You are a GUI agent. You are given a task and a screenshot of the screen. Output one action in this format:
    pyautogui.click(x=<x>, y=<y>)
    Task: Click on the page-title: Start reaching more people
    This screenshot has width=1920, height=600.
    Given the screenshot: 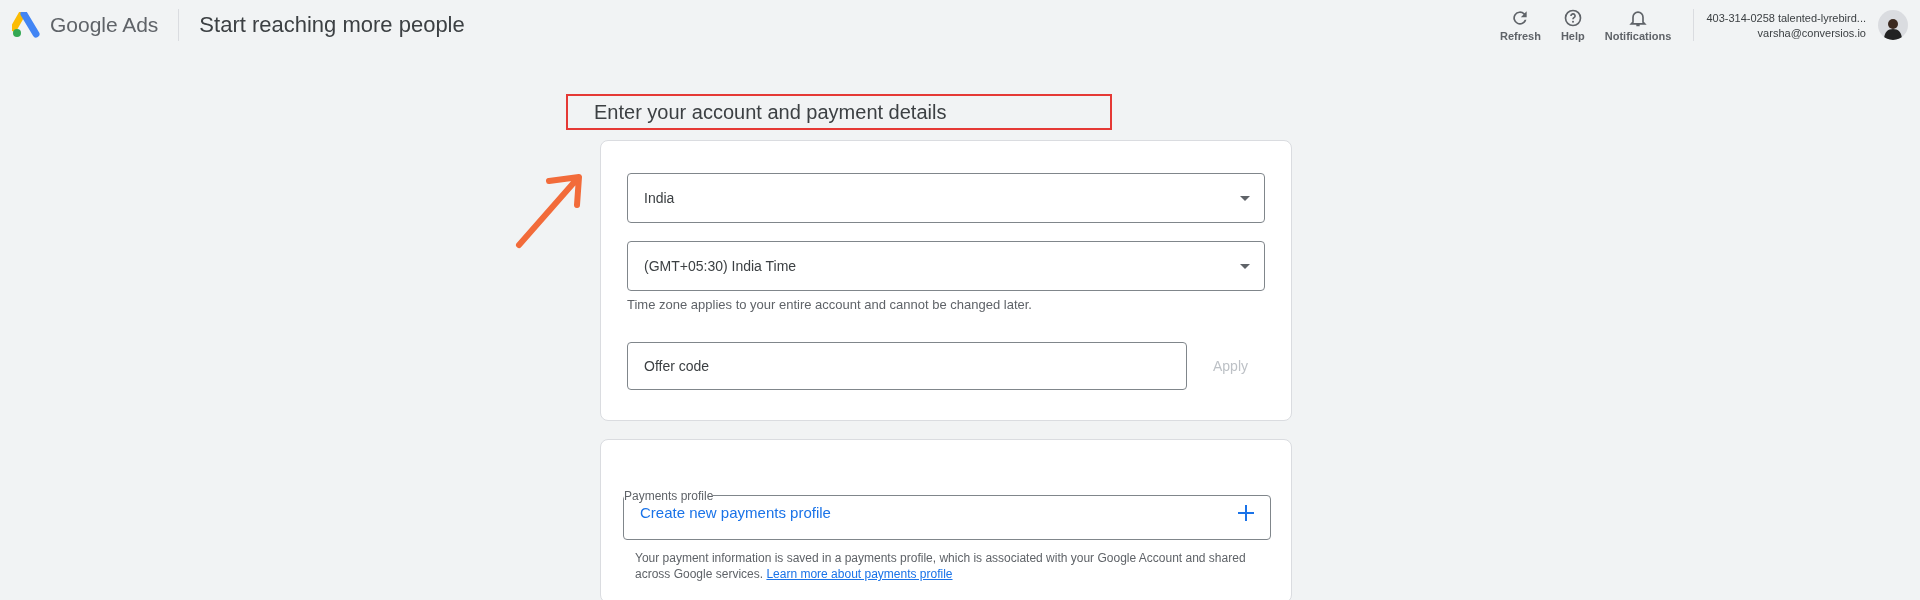 What is the action you would take?
    pyautogui.click(x=332, y=25)
    